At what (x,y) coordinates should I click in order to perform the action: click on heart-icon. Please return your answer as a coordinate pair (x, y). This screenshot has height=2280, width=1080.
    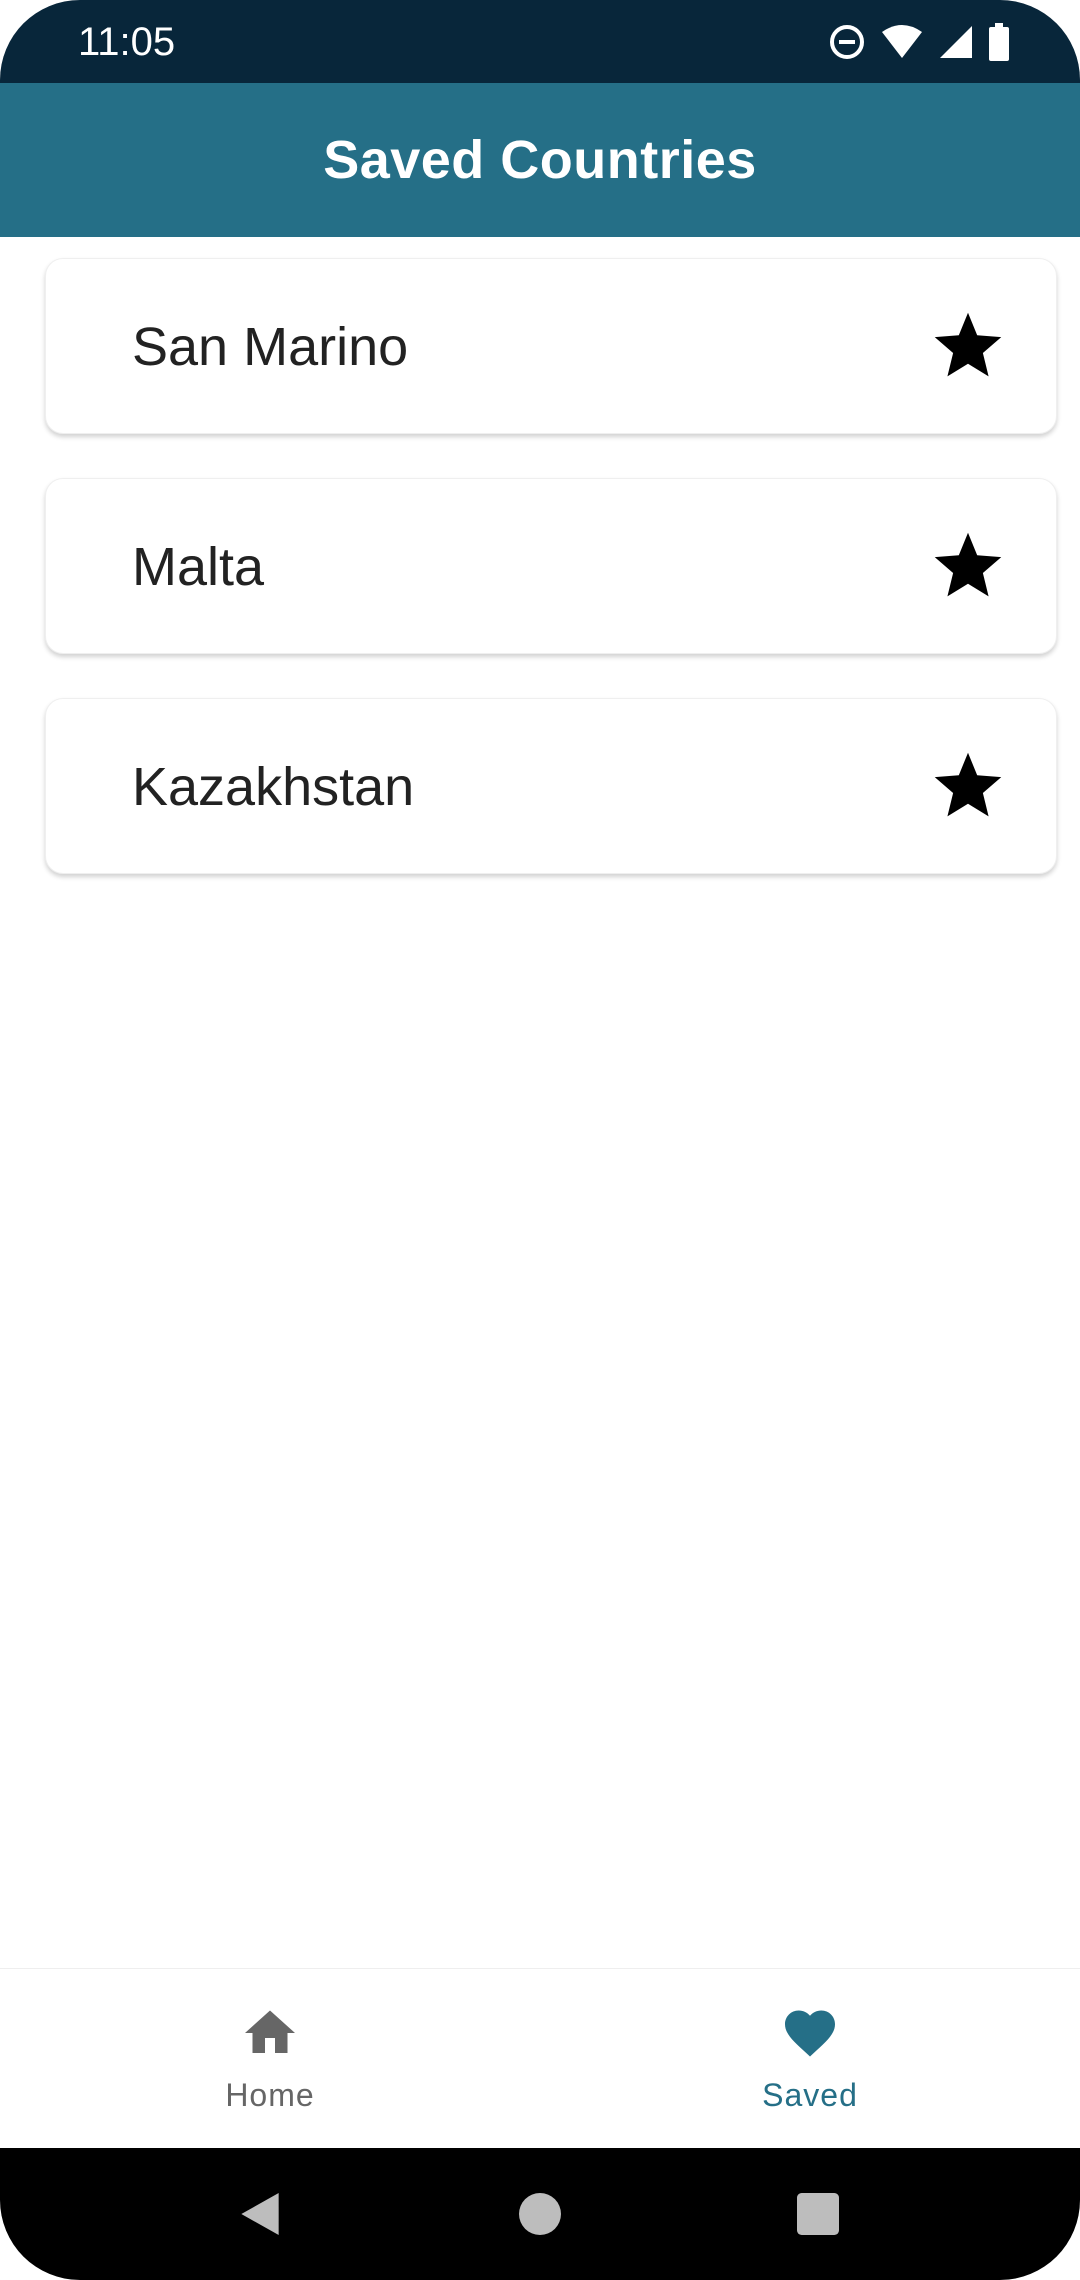
    Looking at the image, I should click on (810, 2033).